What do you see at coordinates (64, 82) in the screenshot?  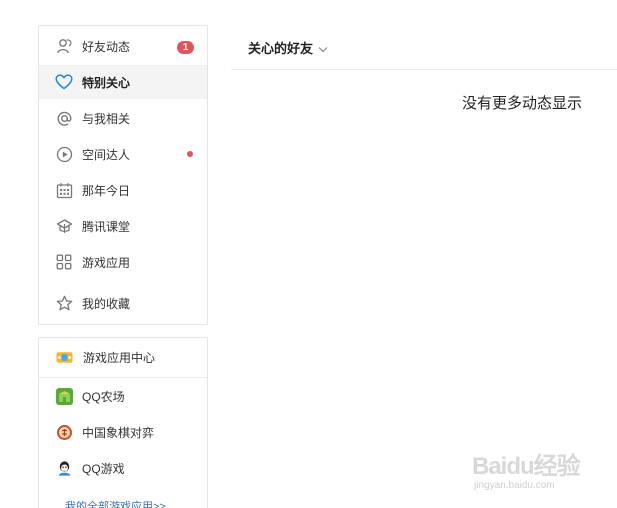 I see `heart-icon` at bounding box center [64, 82].